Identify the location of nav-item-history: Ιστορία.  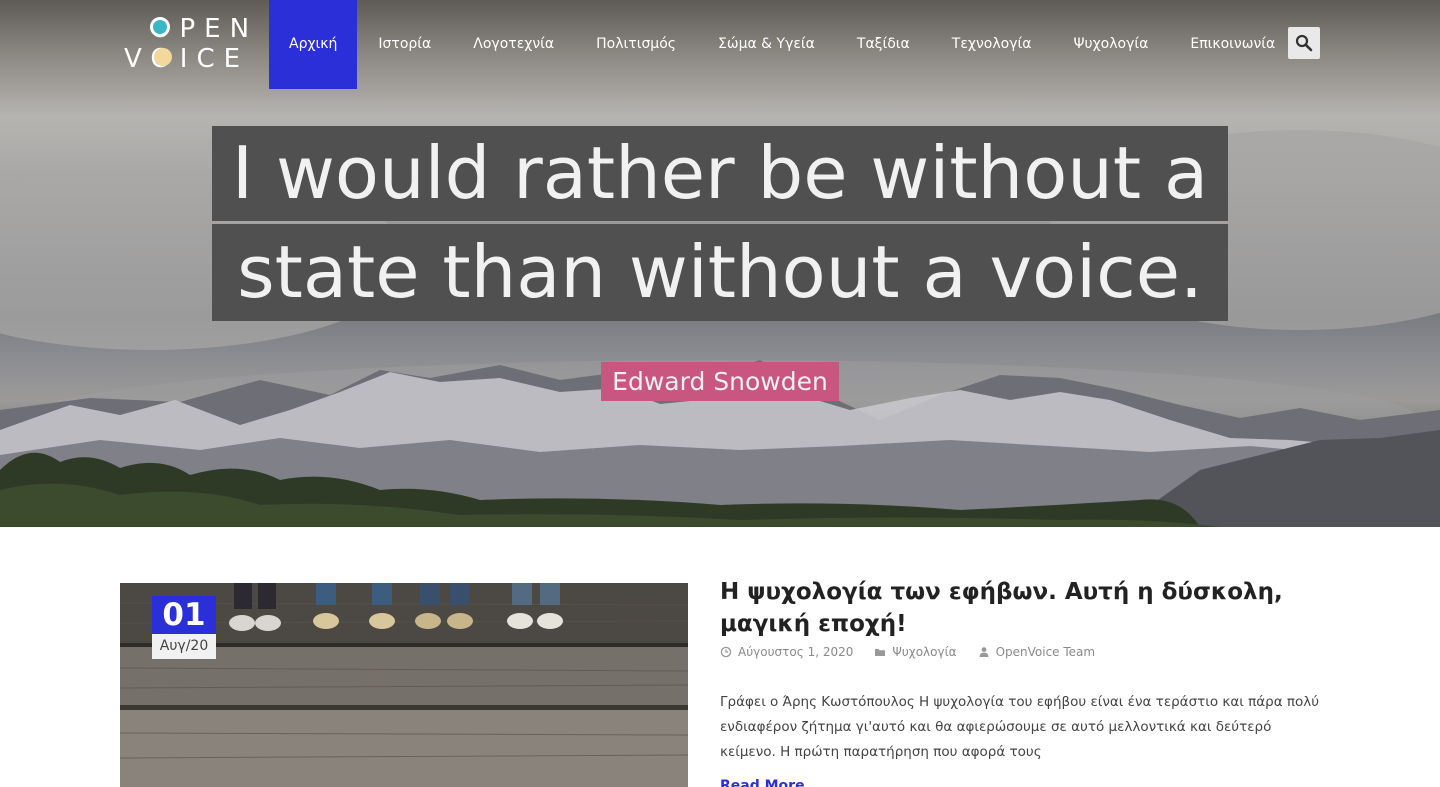
(404, 44).